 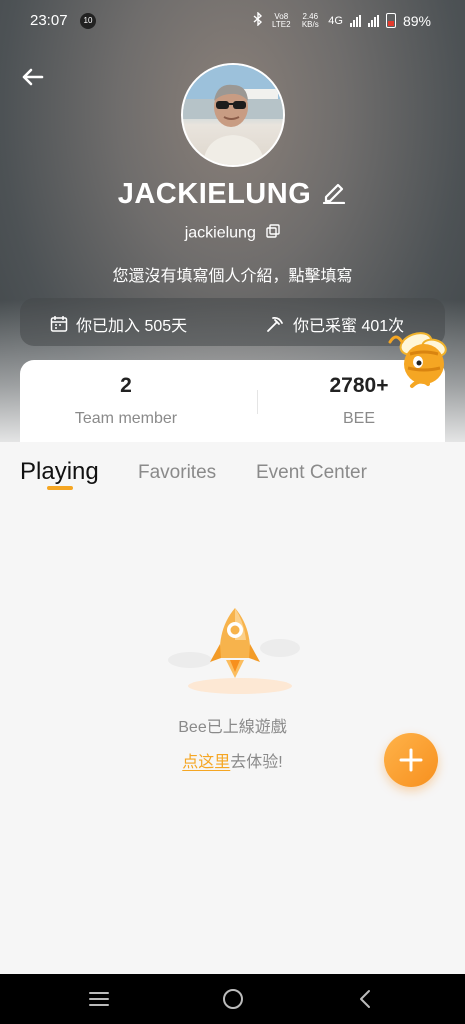 I want to click on tab-favorites: Favorites, so click(x=177, y=473).